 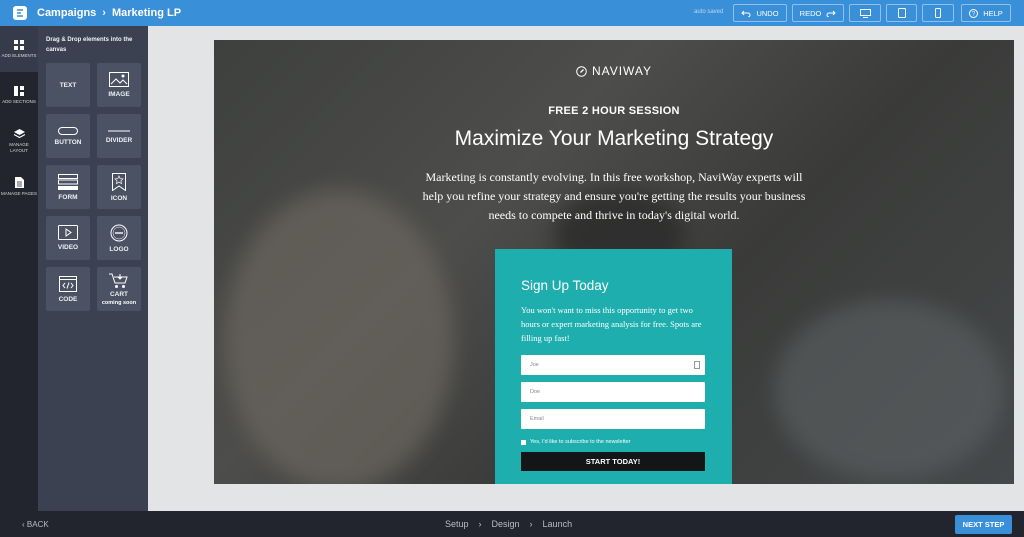 What do you see at coordinates (119, 140) in the screenshot?
I see `element-label: DIVIDER` at bounding box center [119, 140].